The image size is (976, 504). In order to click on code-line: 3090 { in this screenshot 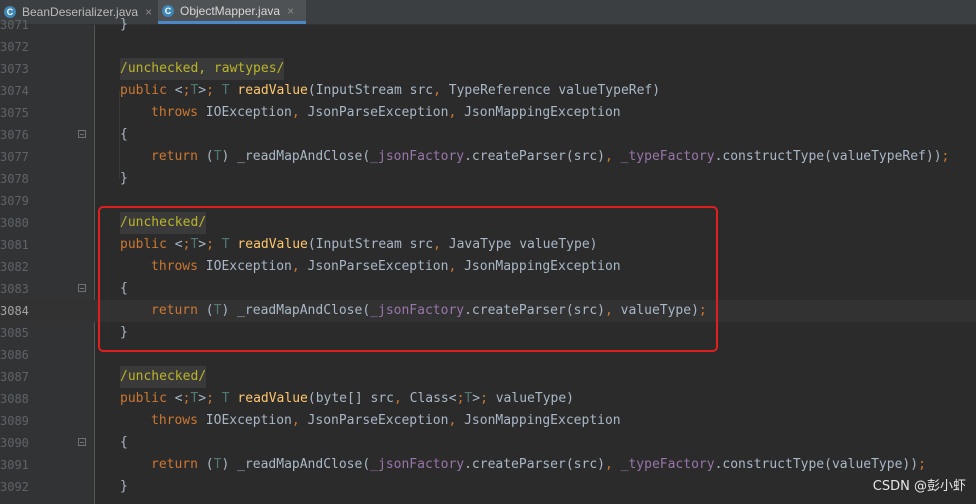, I will do `click(488, 443)`.